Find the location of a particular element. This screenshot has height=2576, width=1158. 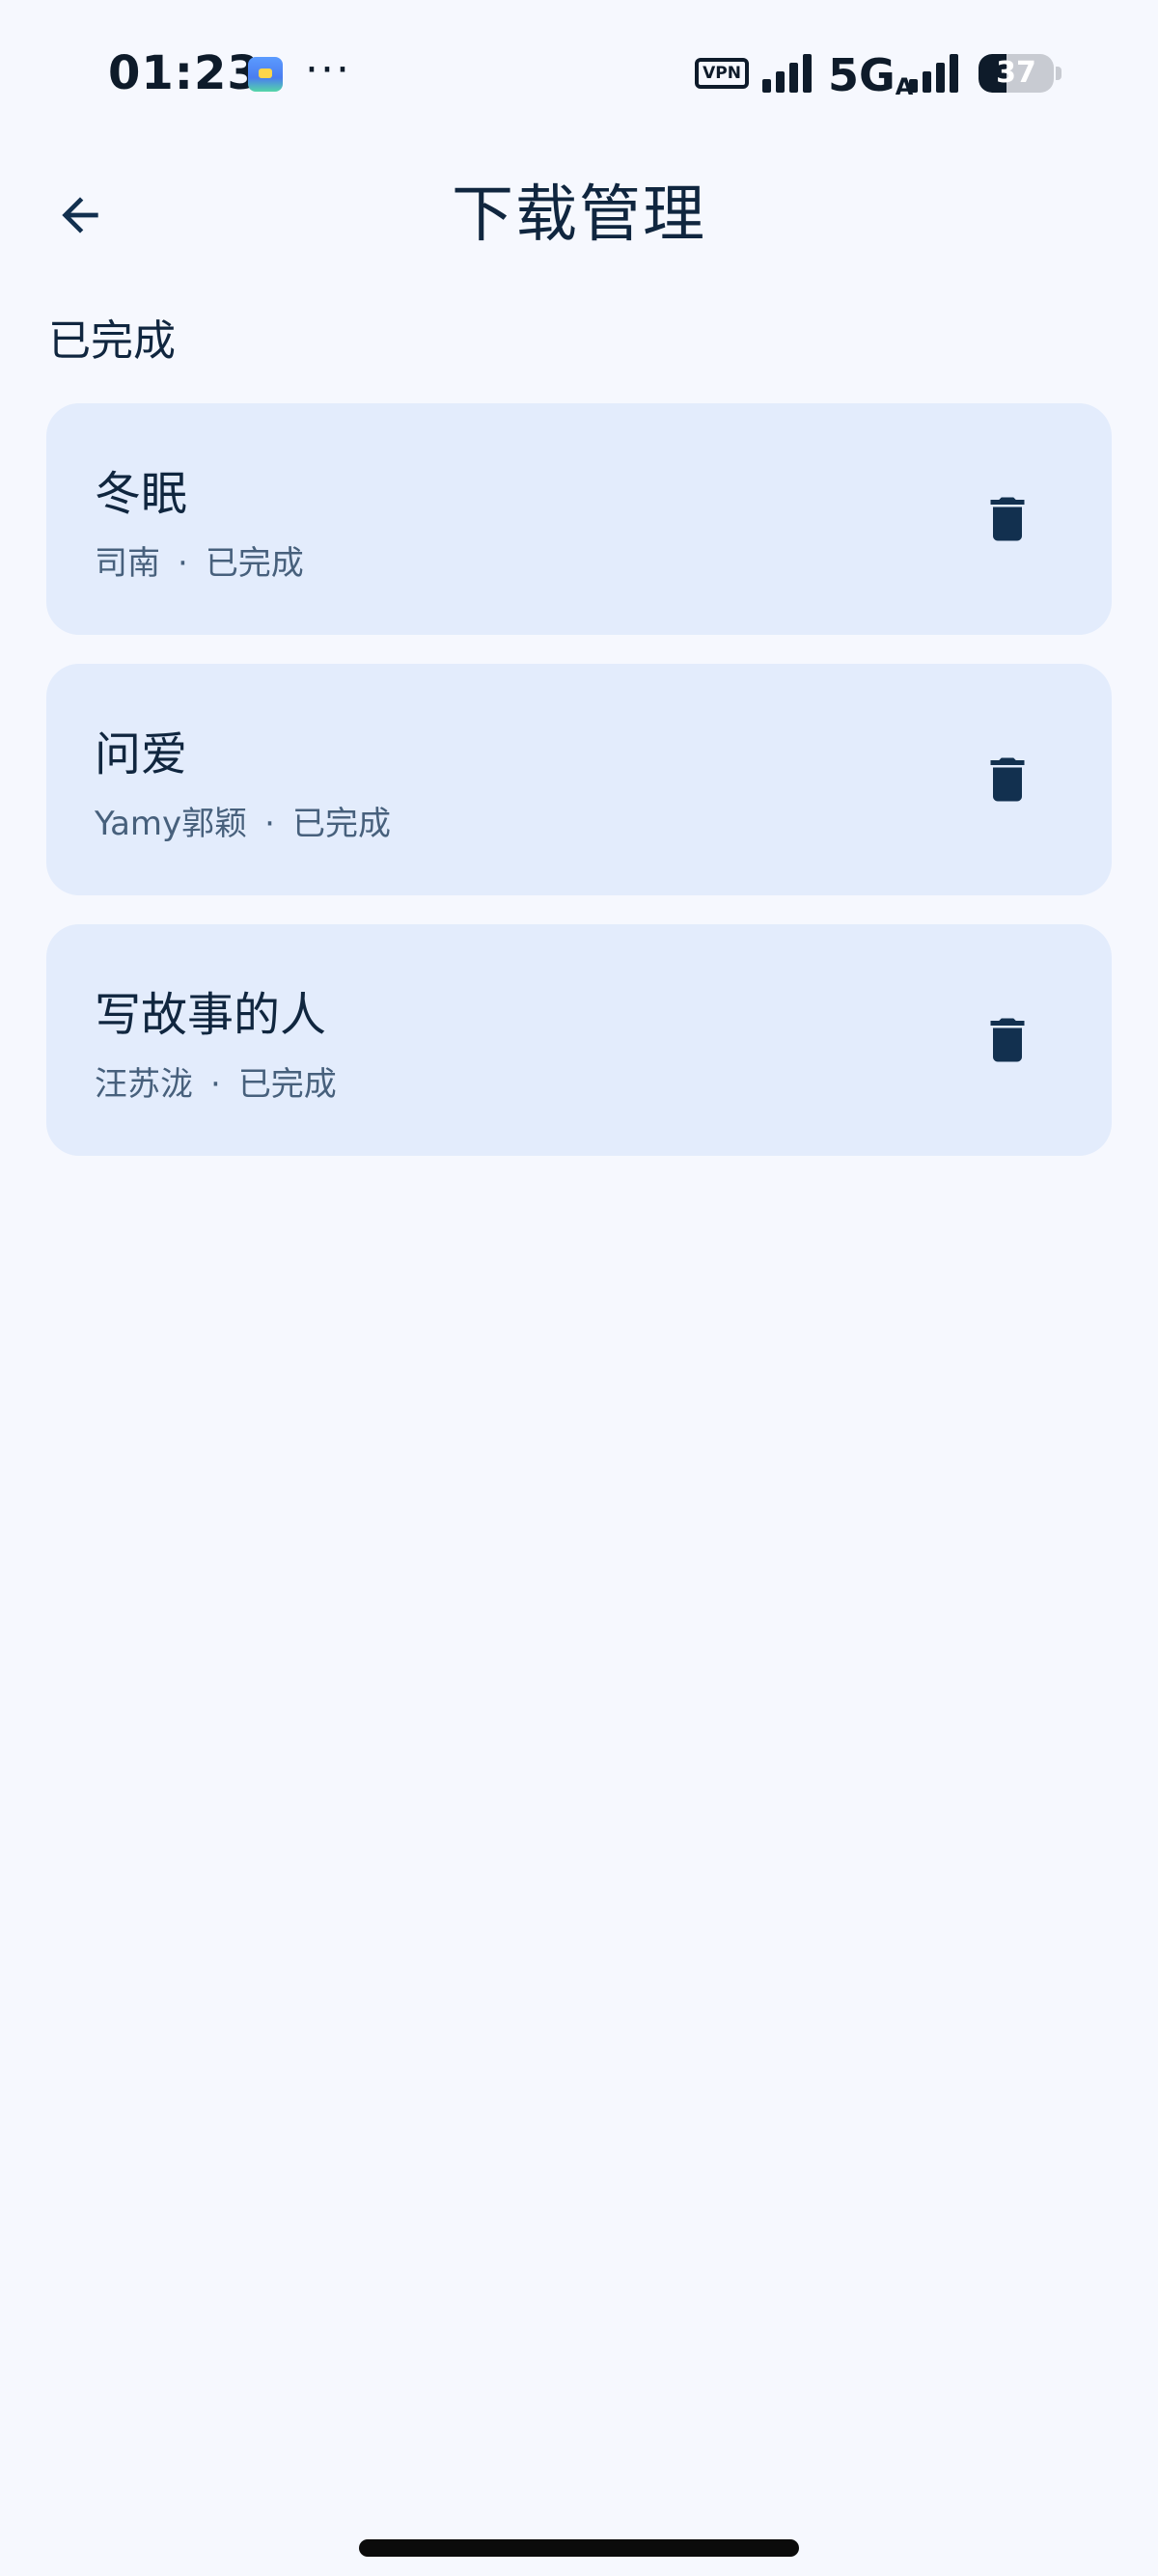

song-title: 问爱 is located at coordinates (141, 754).